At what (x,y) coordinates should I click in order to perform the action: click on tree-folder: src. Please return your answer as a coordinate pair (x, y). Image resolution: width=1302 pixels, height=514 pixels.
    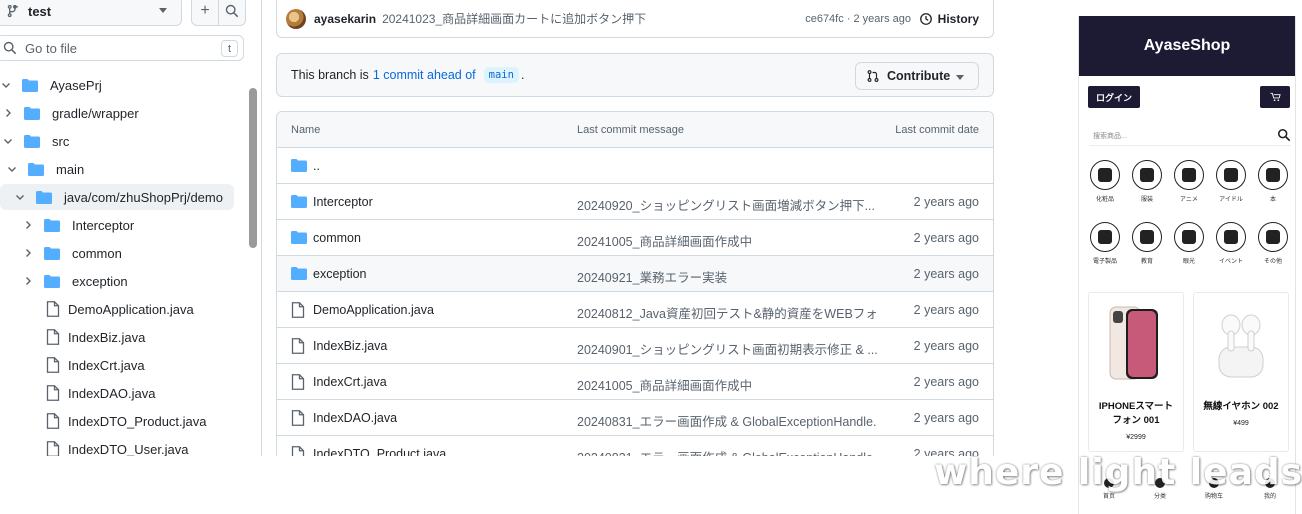
    Looking at the image, I should click on (125, 141).